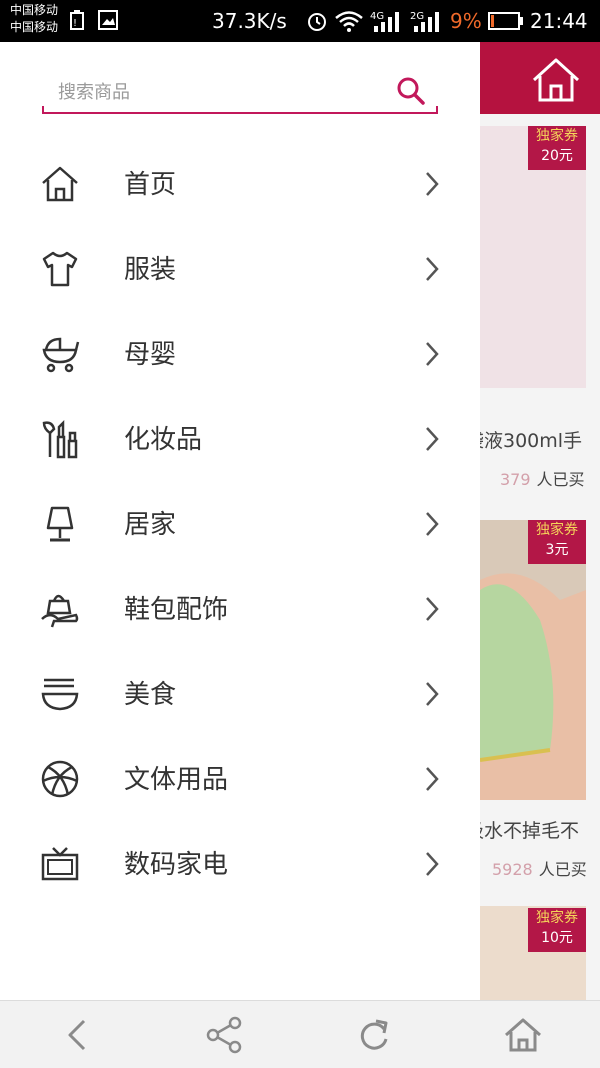 Image resolution: width=600 pixels, height=1068 pixels. What do you see at coordinates (349, 21) in the screenshot?
I see `wifi-icon` at bounding box center [349, 21].